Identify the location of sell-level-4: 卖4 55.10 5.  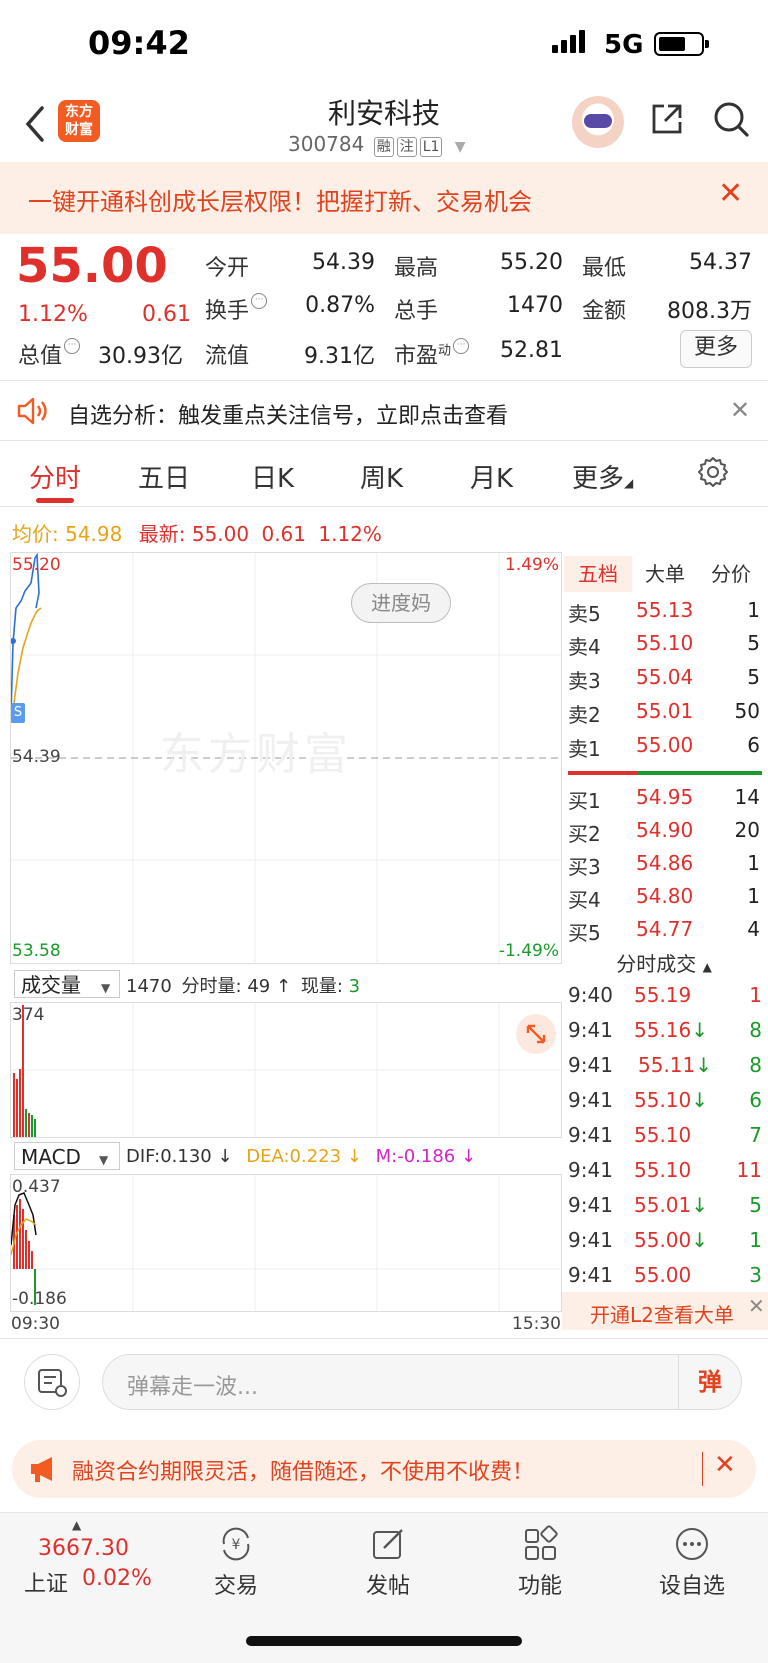
(664, 645).